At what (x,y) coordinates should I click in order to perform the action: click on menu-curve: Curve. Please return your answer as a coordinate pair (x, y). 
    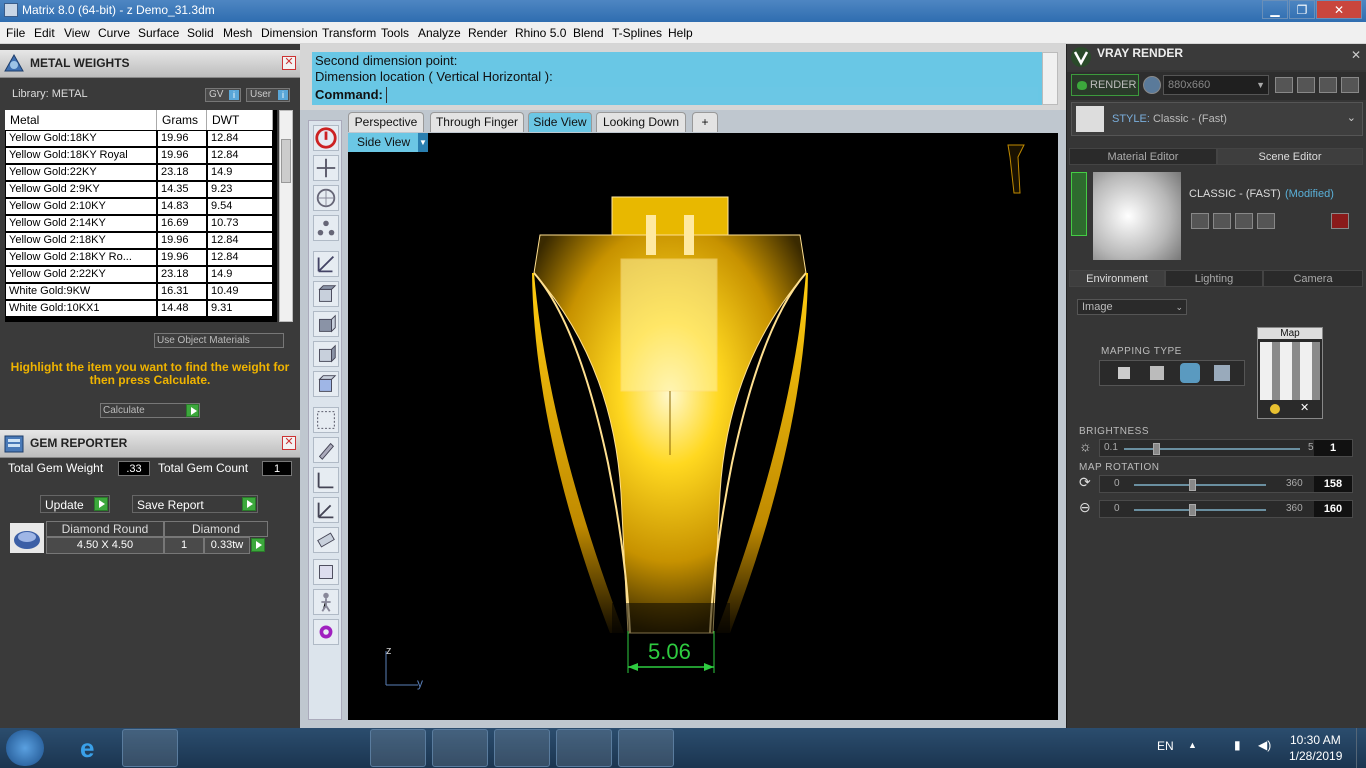
    Looking at the image, I should click on (114, 33).